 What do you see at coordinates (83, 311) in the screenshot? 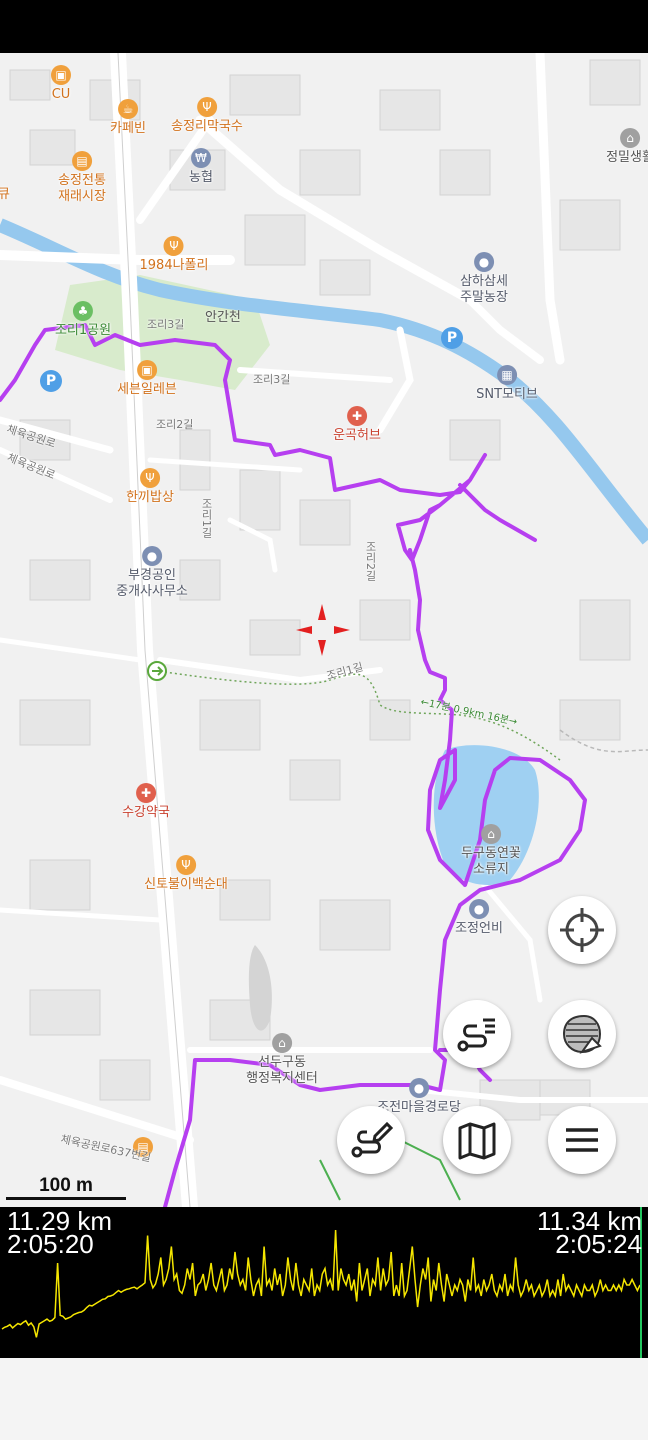
I see `park-icon: ♣` at bounding box center [83, 311].